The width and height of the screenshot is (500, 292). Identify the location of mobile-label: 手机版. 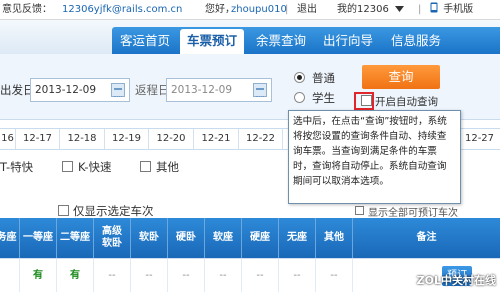
(458, 9).